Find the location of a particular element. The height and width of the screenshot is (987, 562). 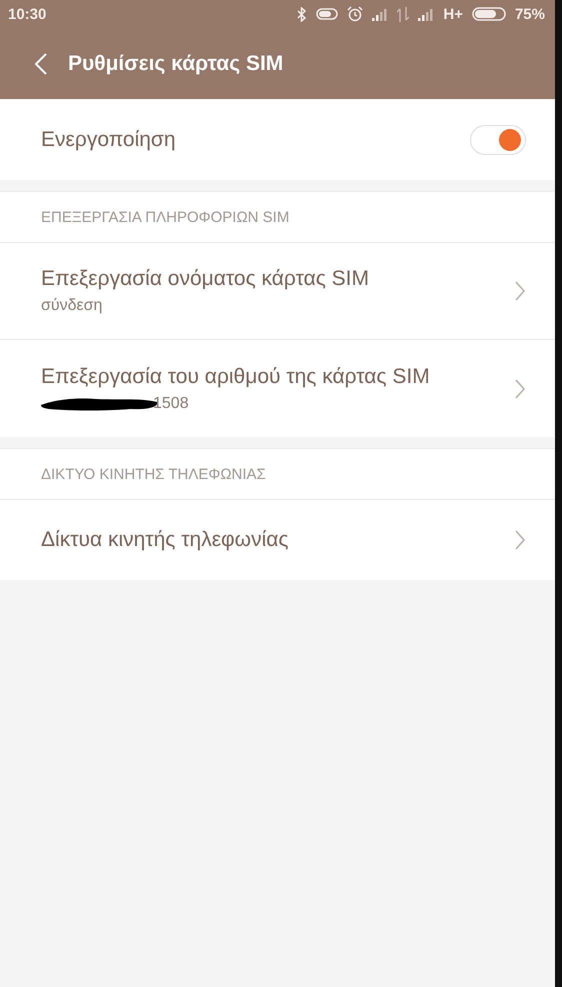

network-type: H+ is located at coordinates (453, 14).